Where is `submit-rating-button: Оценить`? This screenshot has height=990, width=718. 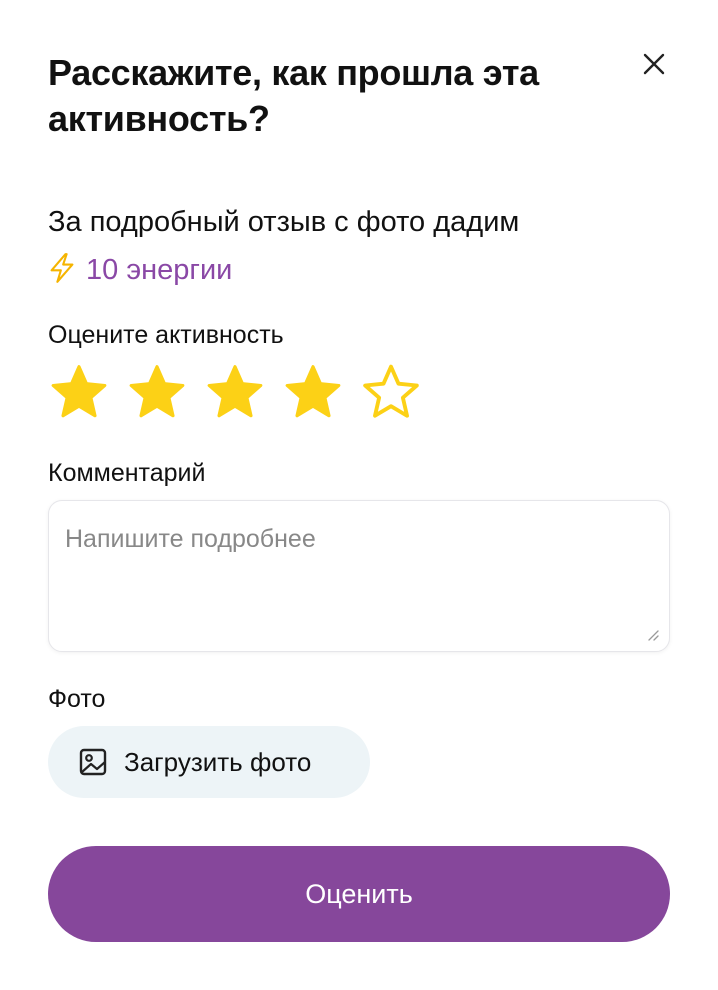 submit-rating-button: Оценить is located at coordinates (359, 894).